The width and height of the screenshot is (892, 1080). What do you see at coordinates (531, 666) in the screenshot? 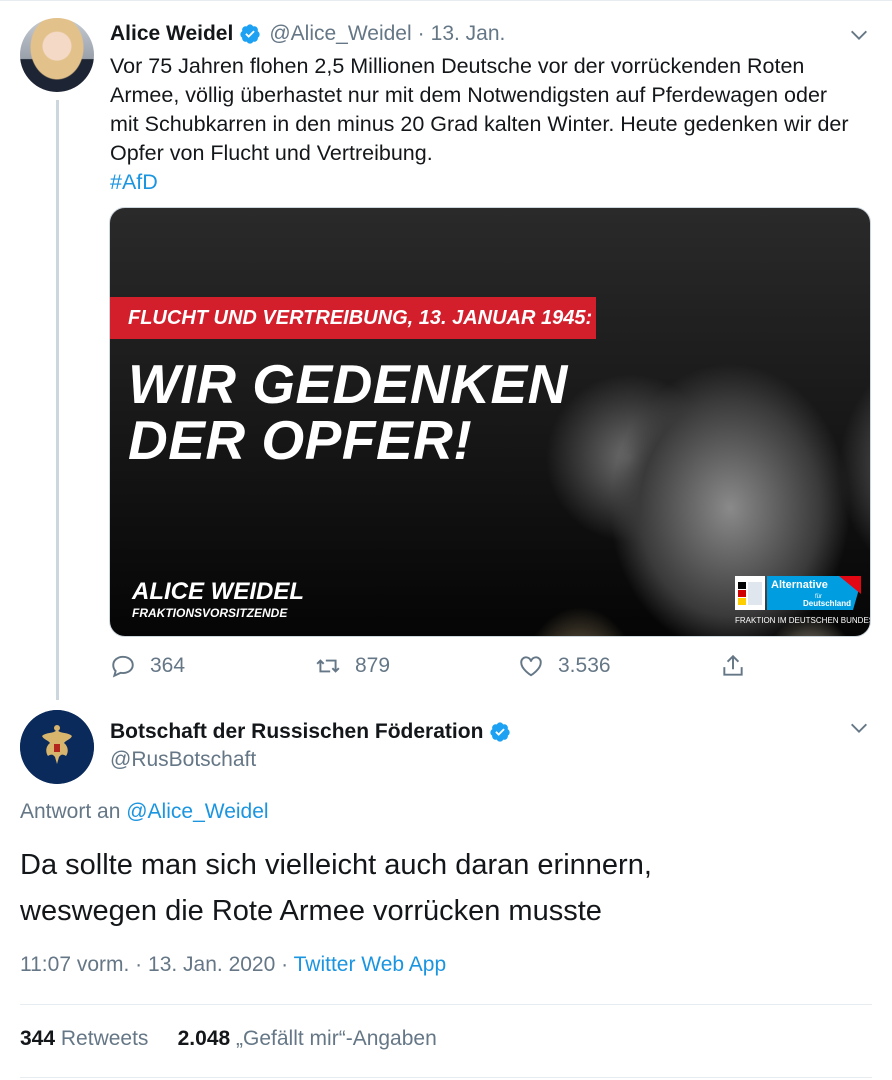
I see `like-icon` at bounding box center [531, 666].